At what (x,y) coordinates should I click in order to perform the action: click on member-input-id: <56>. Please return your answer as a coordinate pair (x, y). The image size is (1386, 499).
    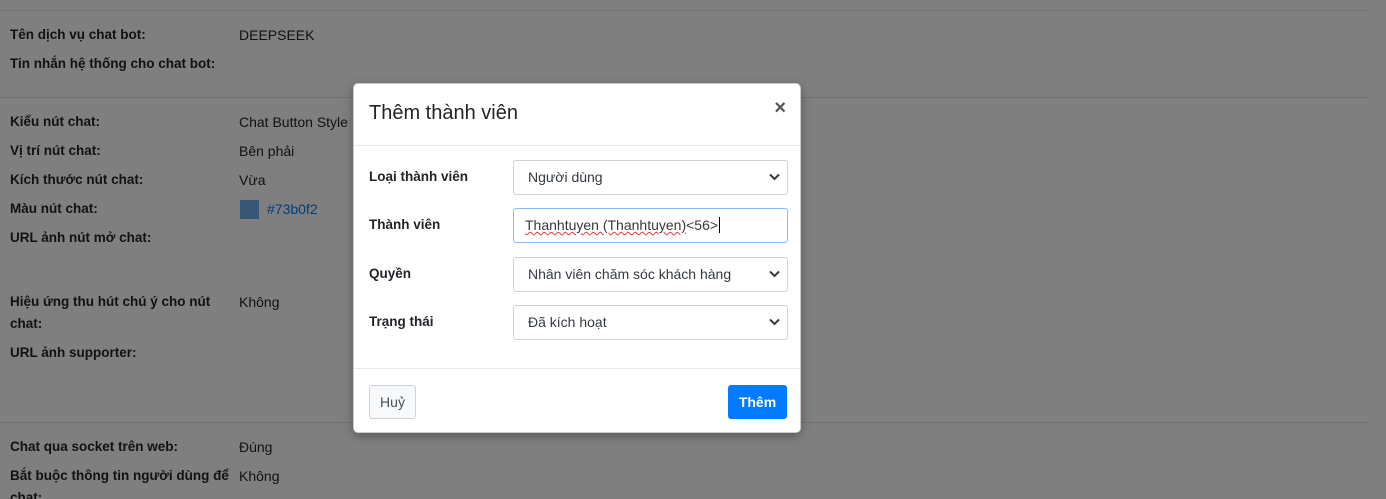
    Looking at the image, I should click on (702, 225).